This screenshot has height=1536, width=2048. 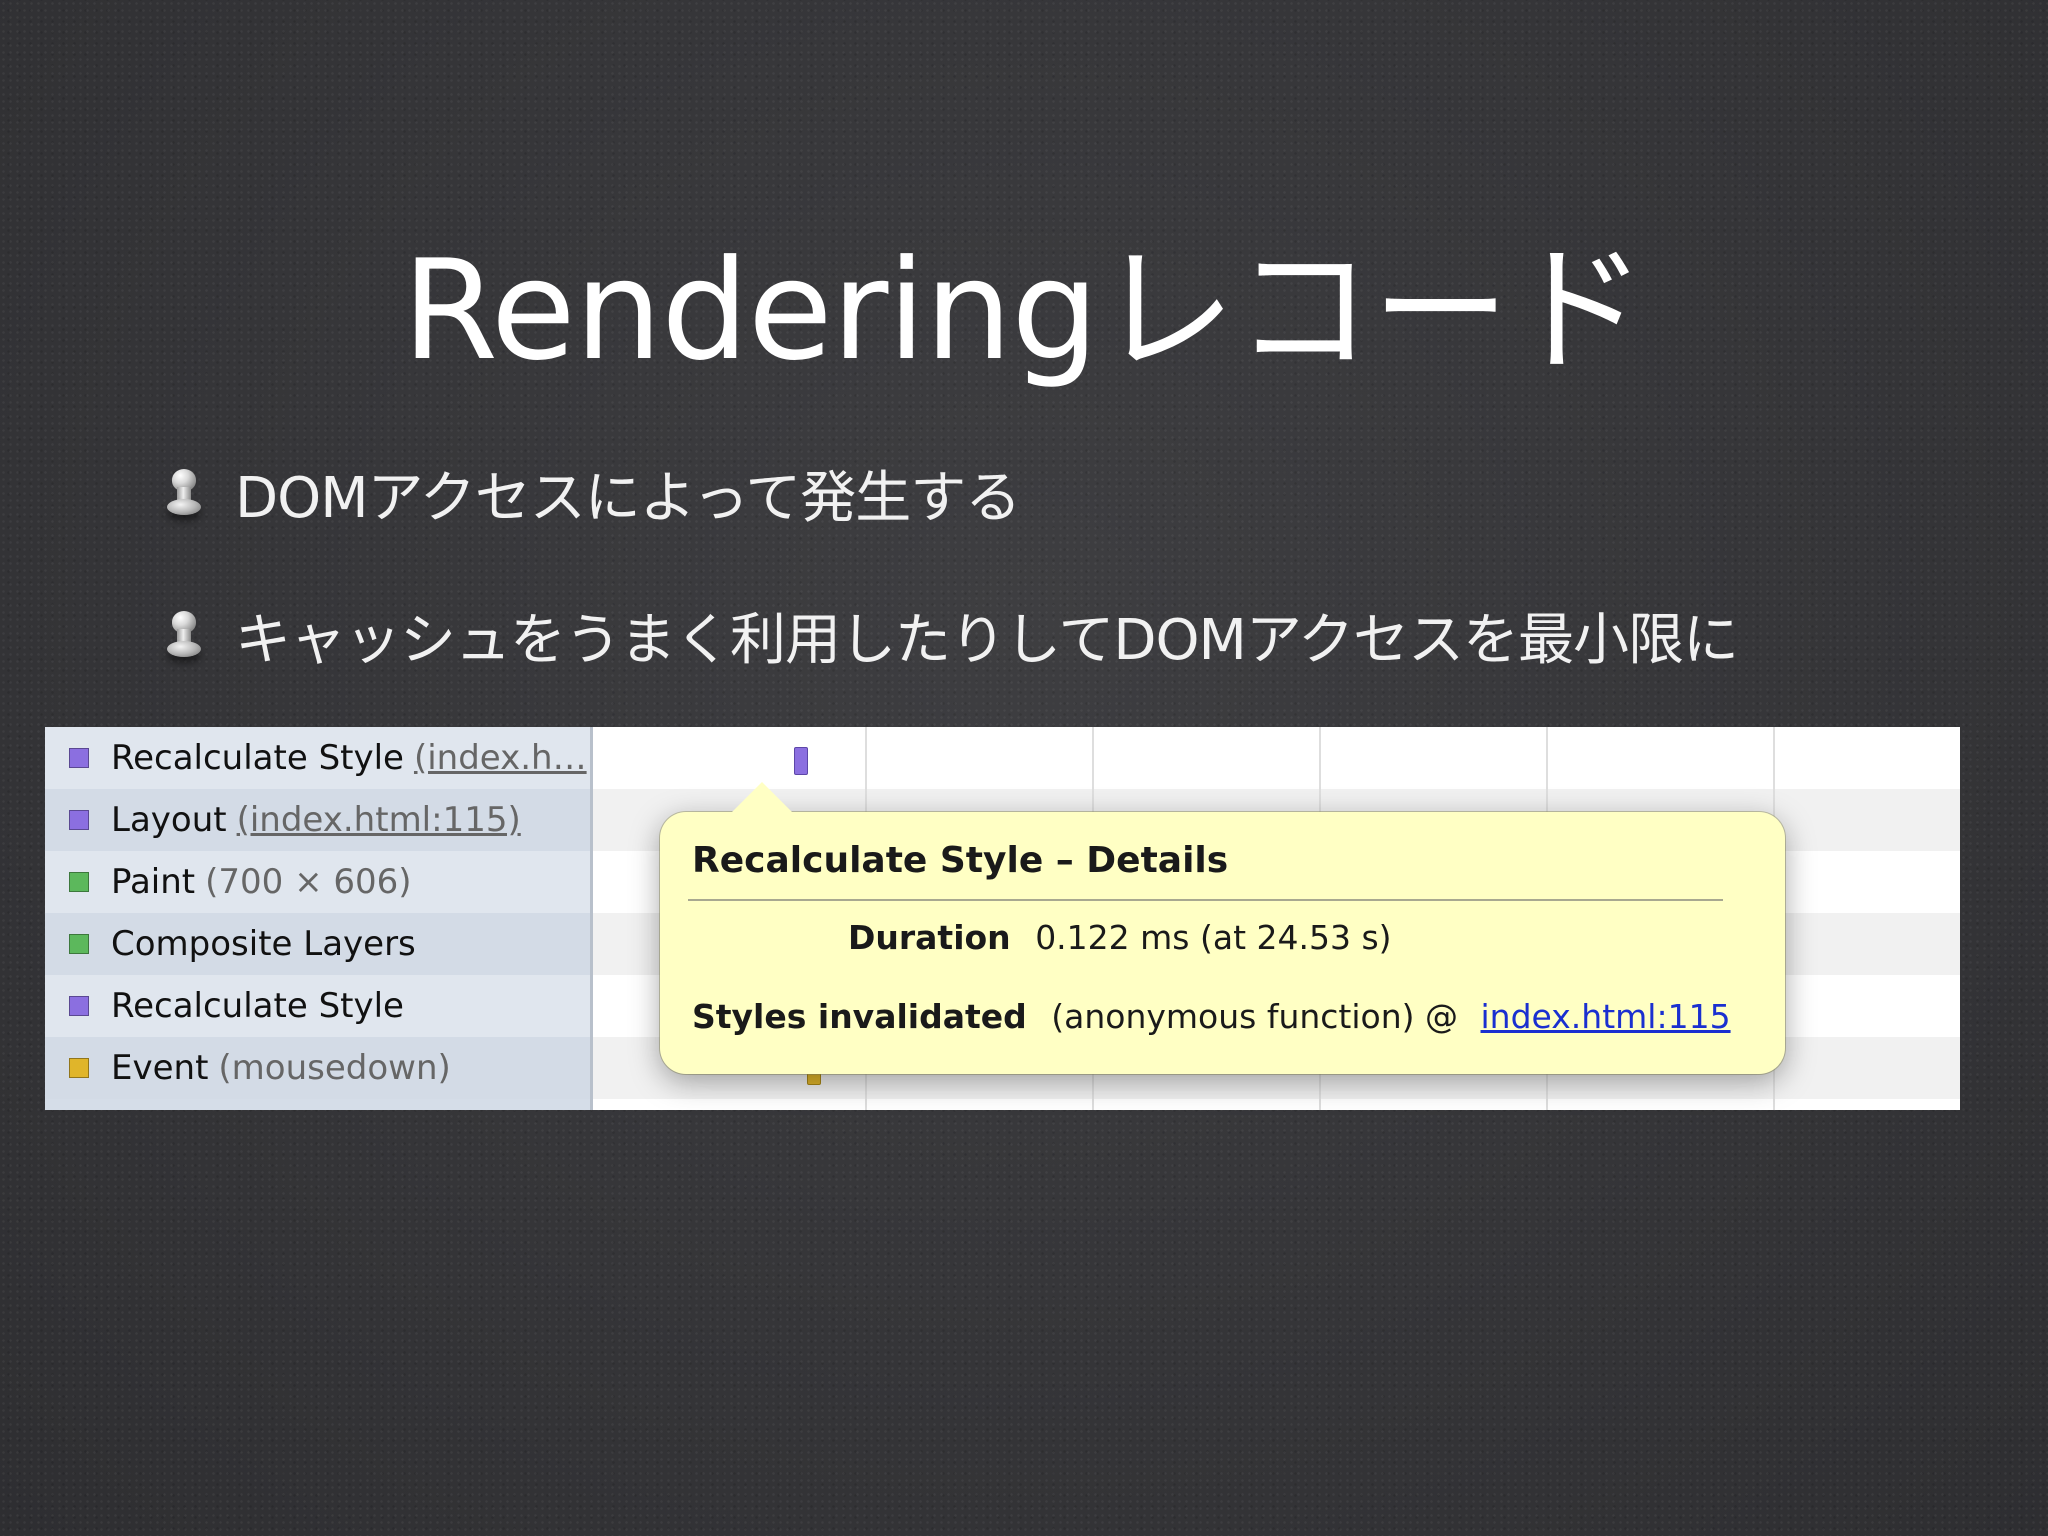 What do you see at coordinates (1255, 1016) in the screenshot?
I see `styles-invalidated-value: (anonymous function) @` at bounding box center [1255, 1016].